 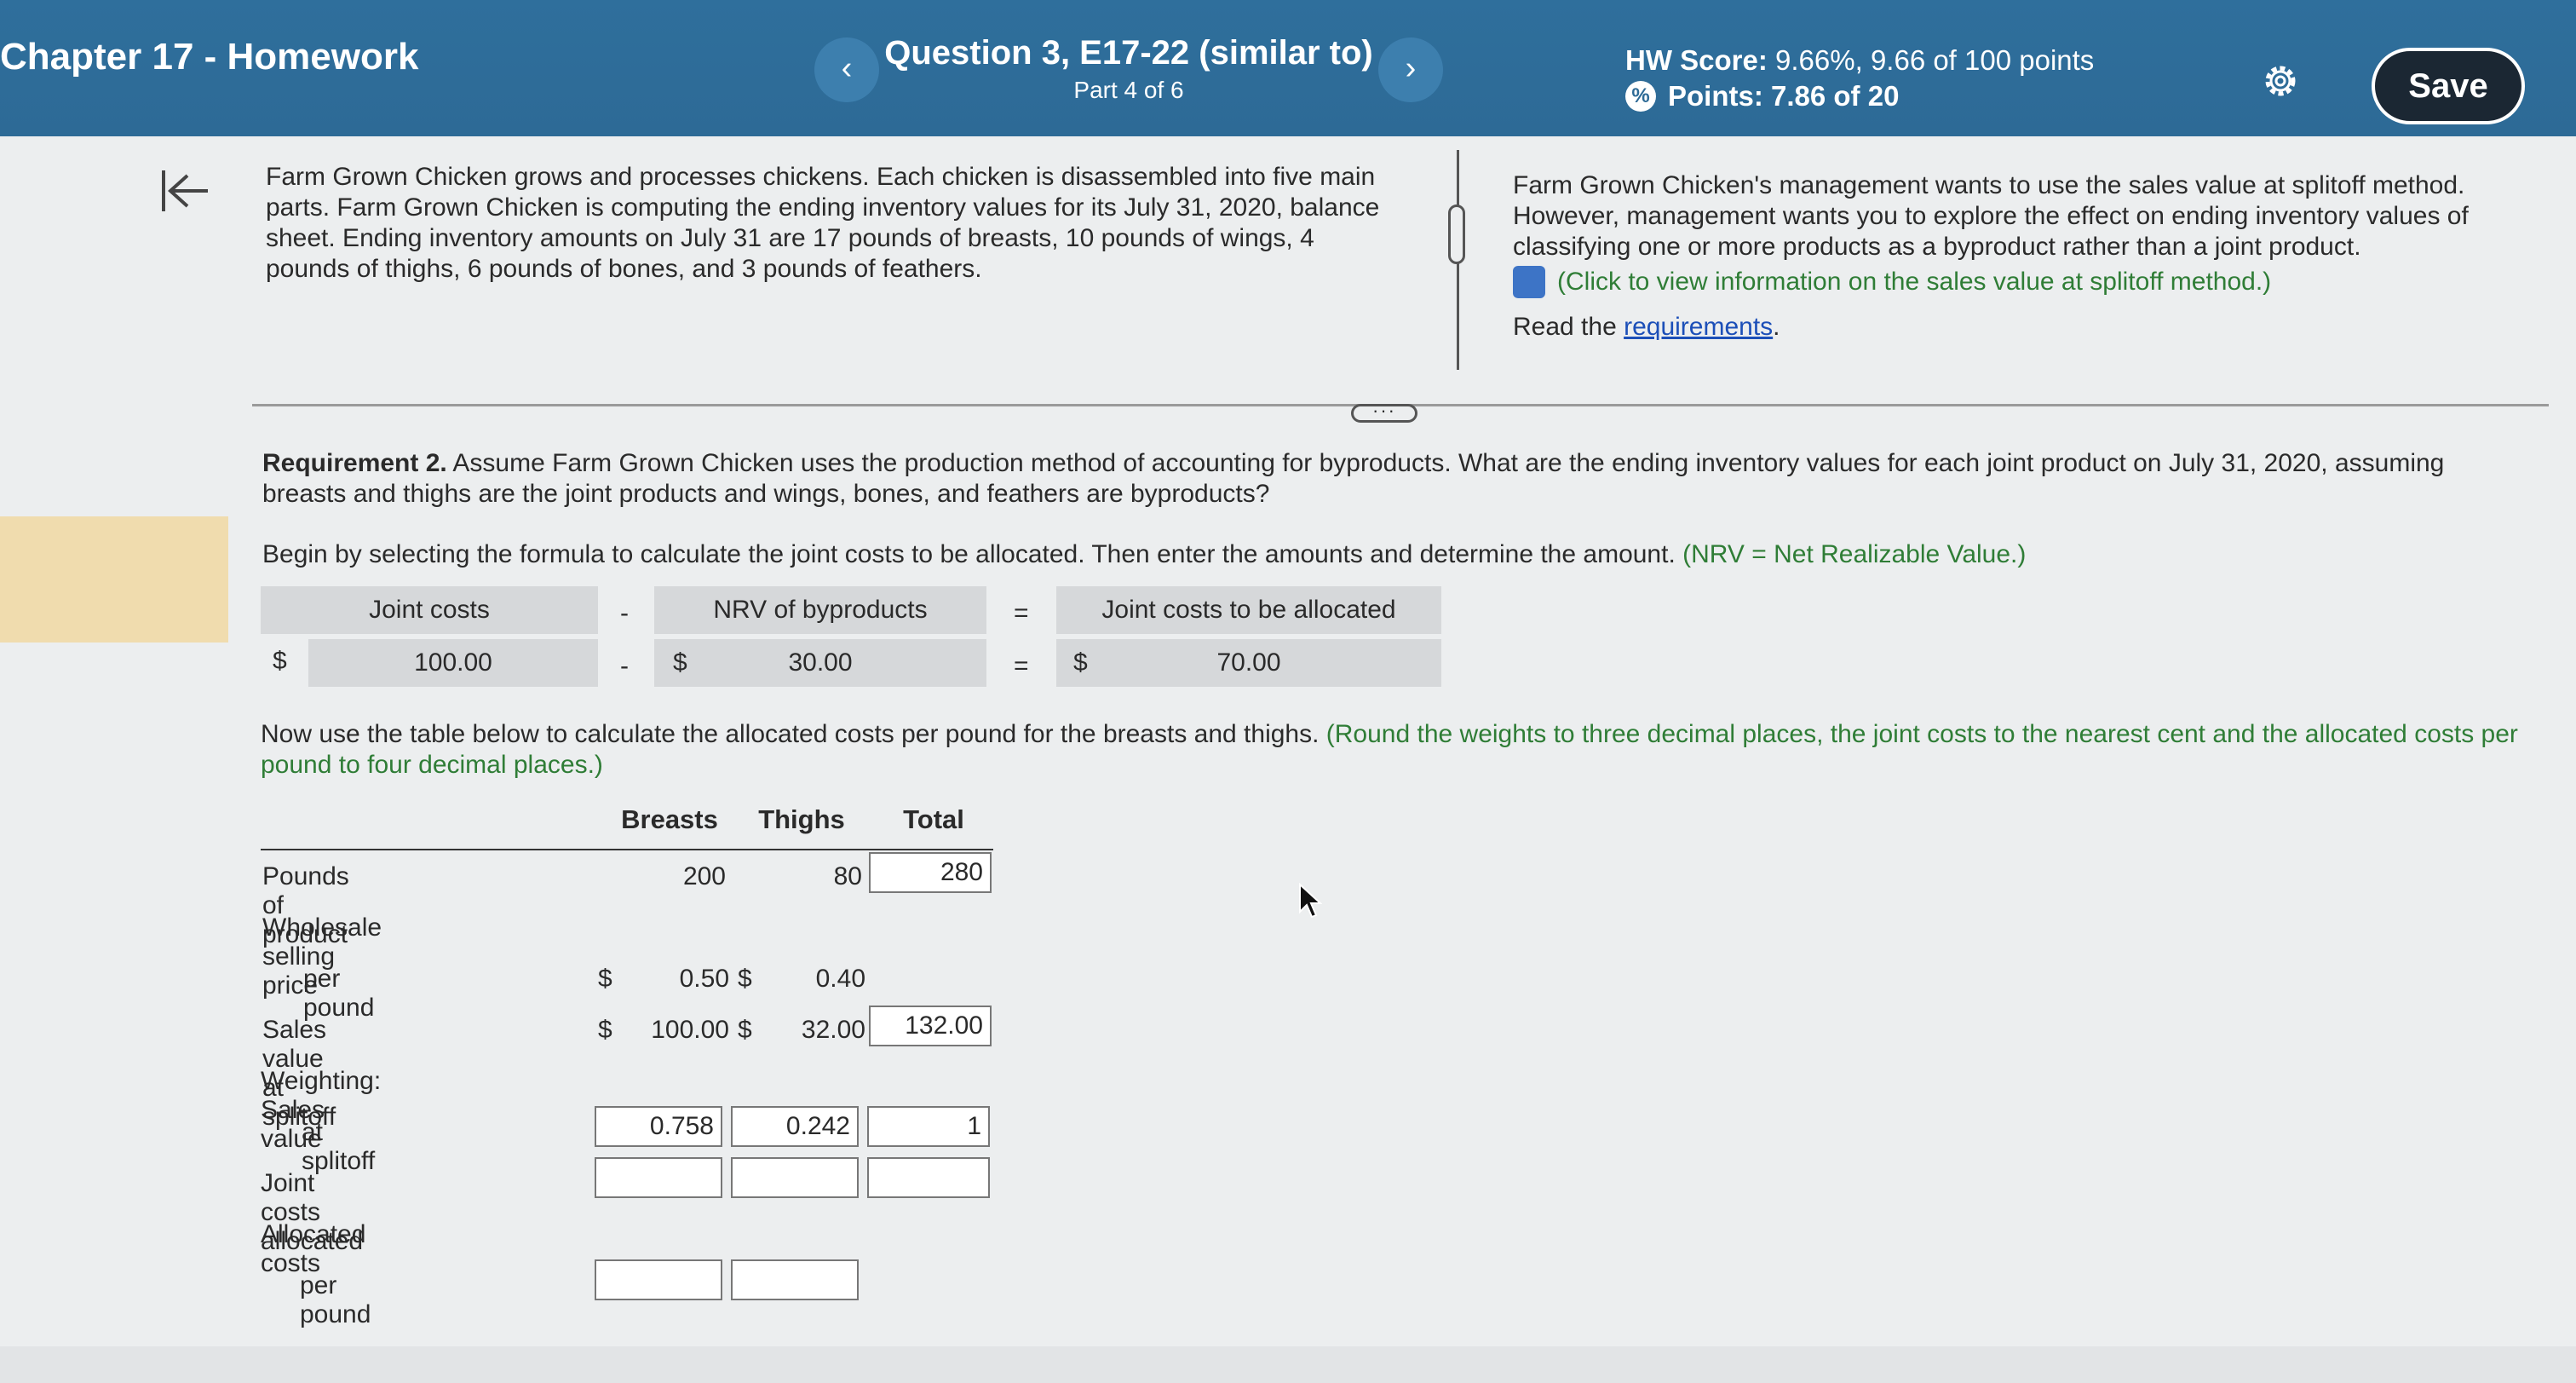 I want to click on nrv-byproducts-cell: $ 30.00, so click(x=820, y=663).